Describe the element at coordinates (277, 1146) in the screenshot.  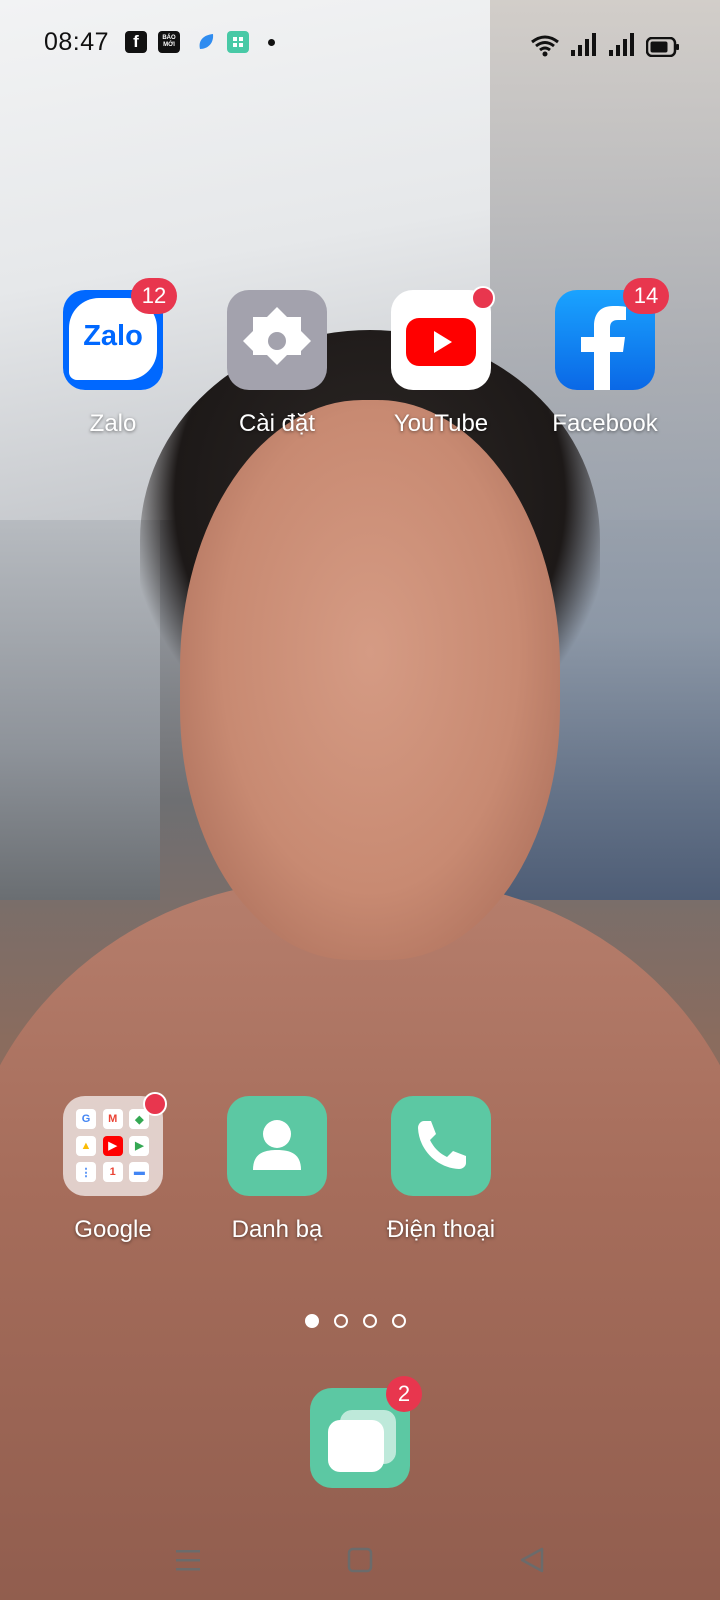
I see `contacts-icon` at that location.